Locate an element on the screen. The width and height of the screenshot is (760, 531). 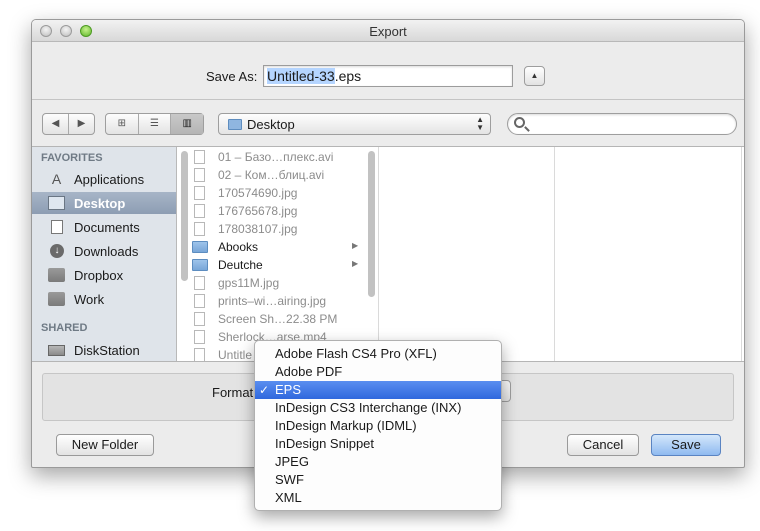
search-icon is located at coordinates (519, 122).